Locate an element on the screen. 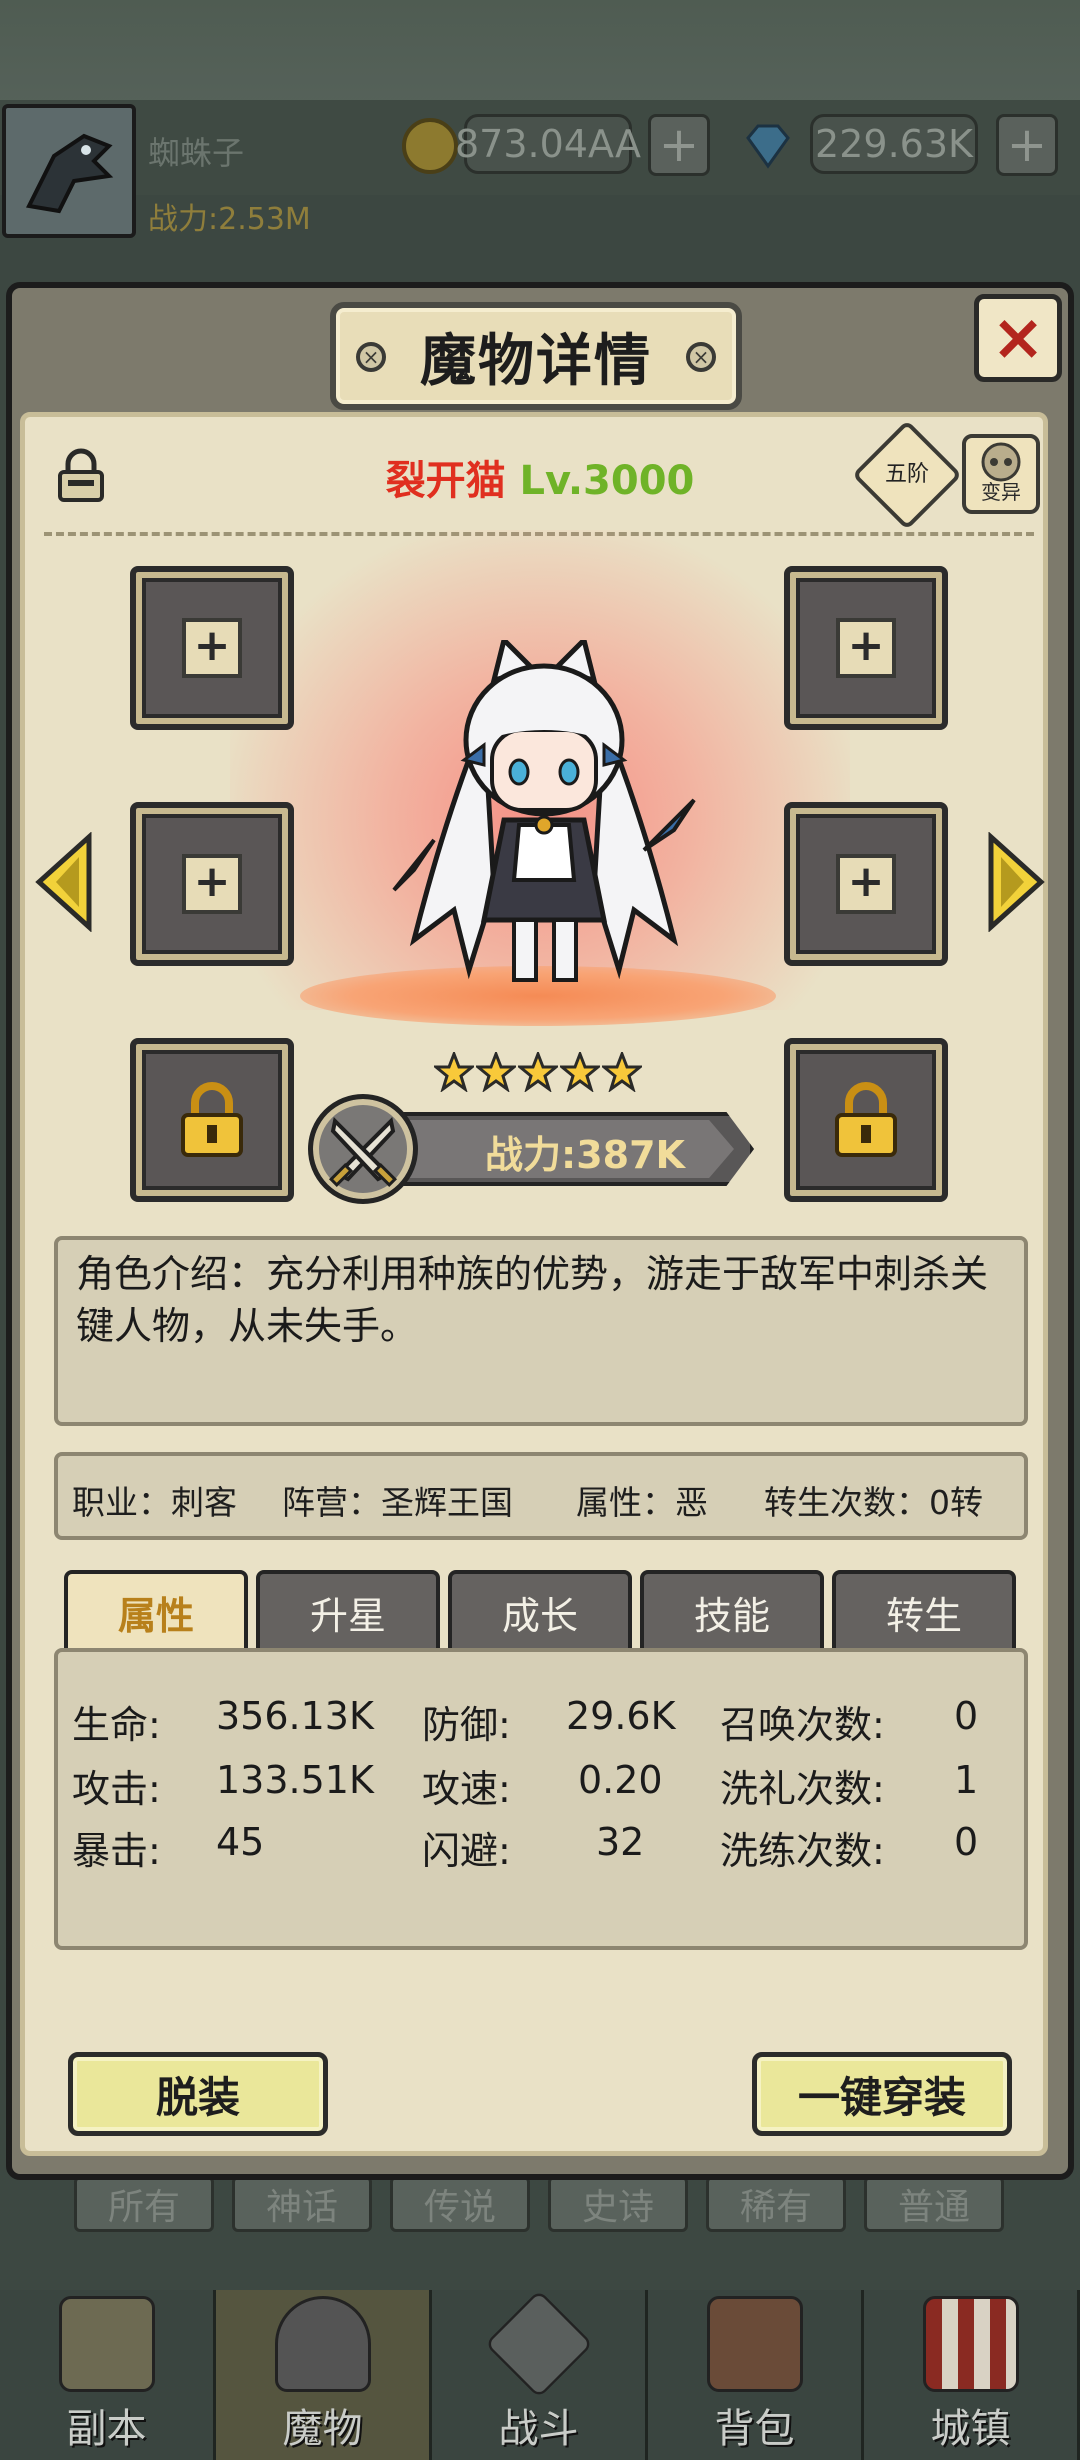 This screenshot has height=2460, width=1080. job-label: 职业：刺客 is located at coordinates (154, 1502).